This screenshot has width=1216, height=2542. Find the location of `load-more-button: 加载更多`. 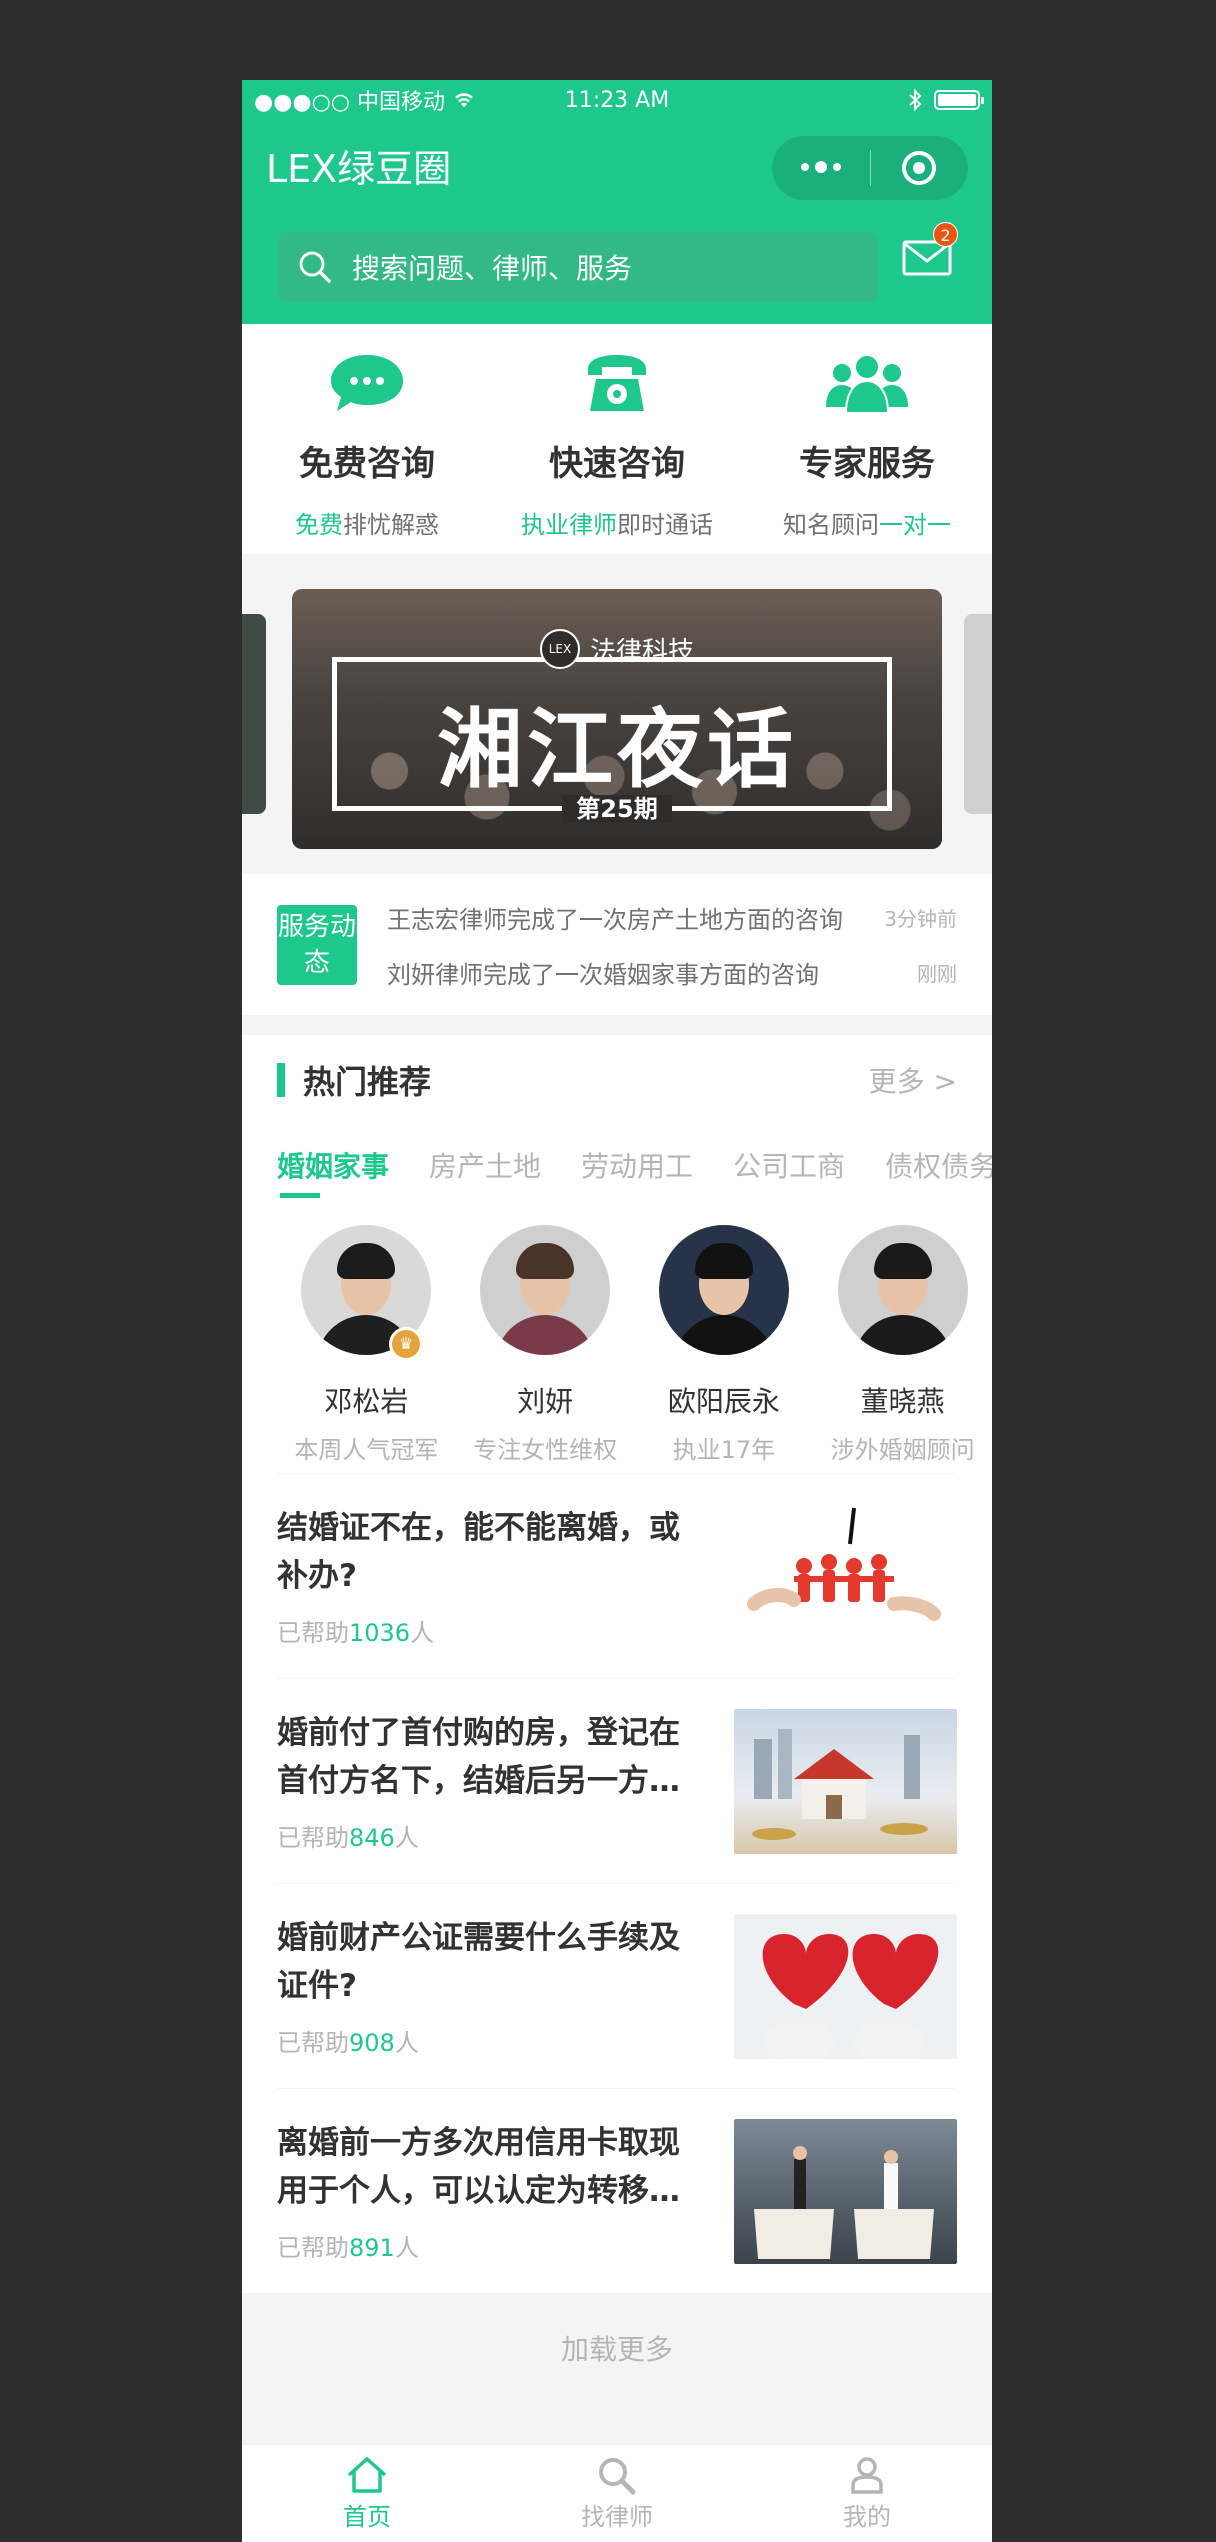

load-more-button: 加载更多 is located at coordinates (617, 2348).